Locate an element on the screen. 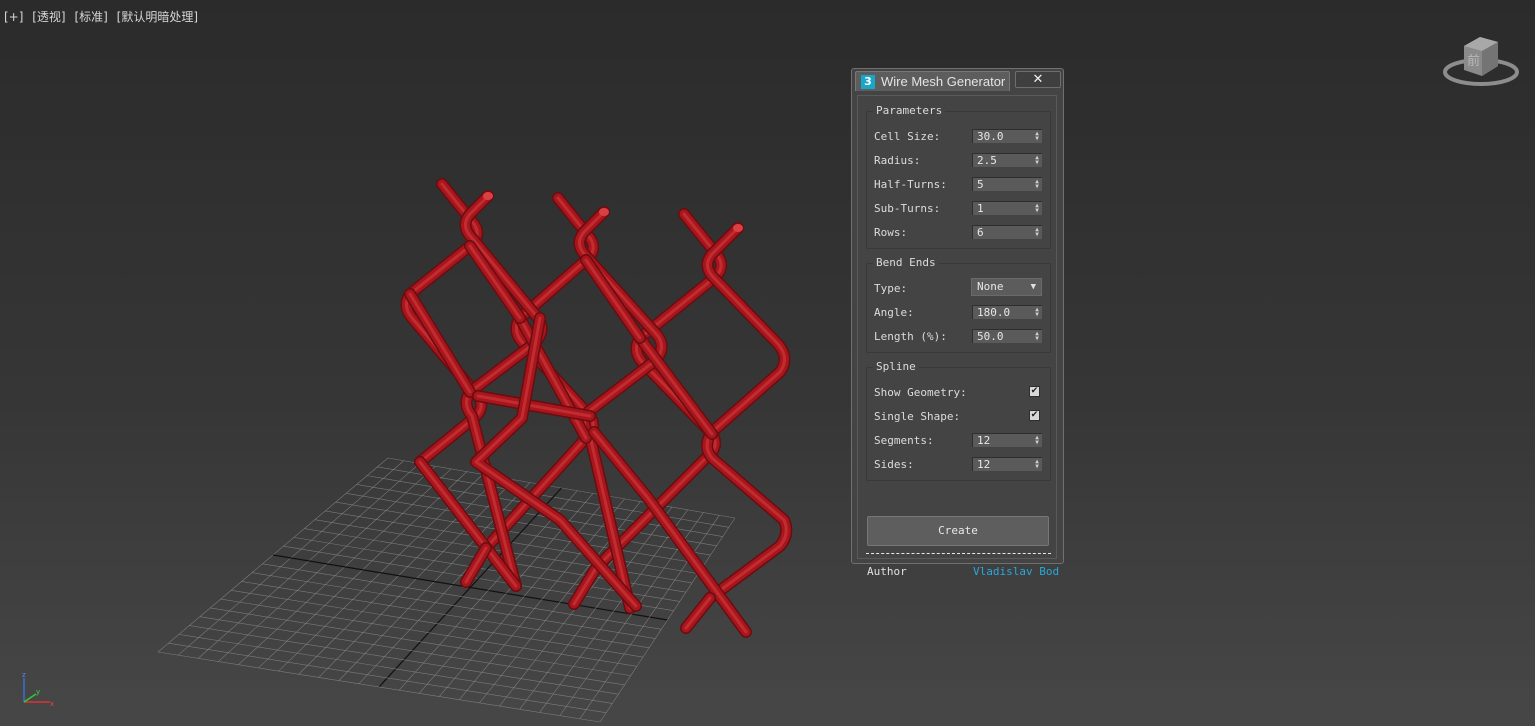 This screenshot has height=726, width=1535. type-dropdown: None ▼ is located at coordinates (1006, 287).